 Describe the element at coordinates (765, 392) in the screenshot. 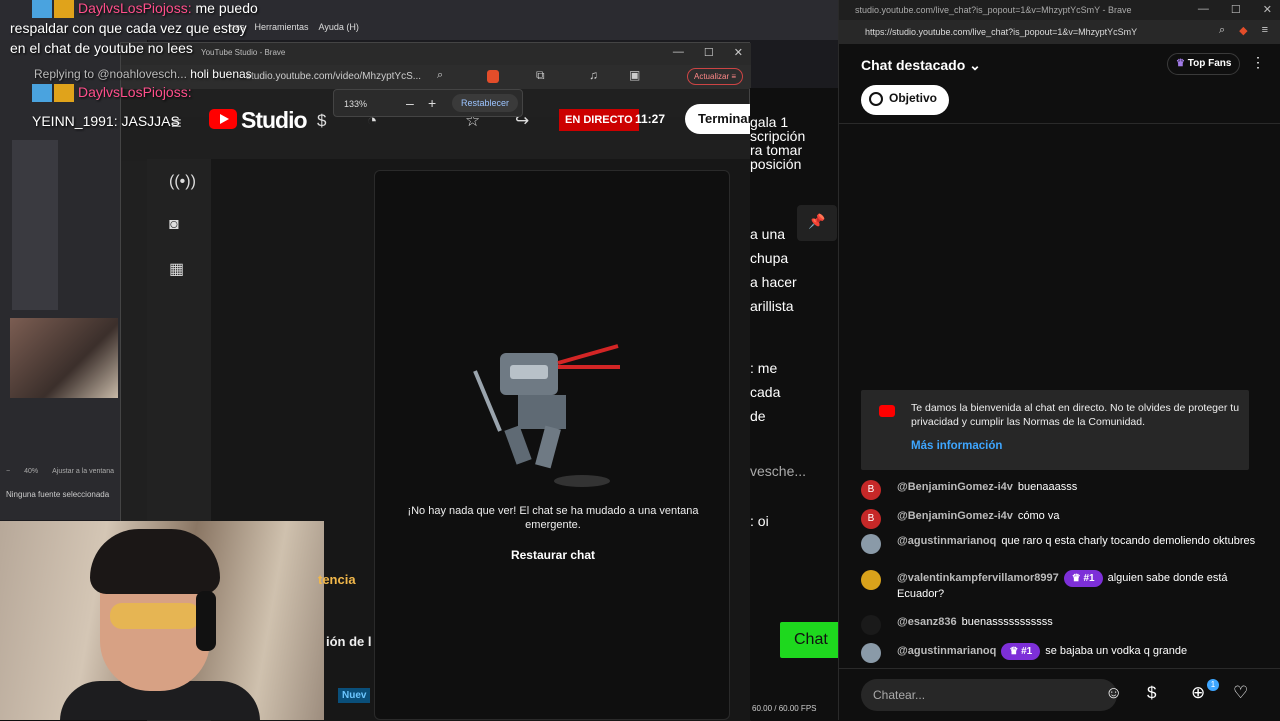

I see `overlay-text: cada` at that location.